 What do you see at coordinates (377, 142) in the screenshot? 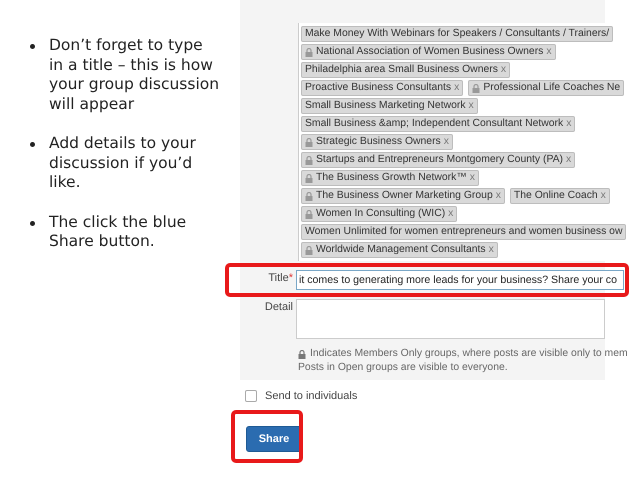
I see `group-tag: Strategic Business Owners x` at bounding box center [377, 142].